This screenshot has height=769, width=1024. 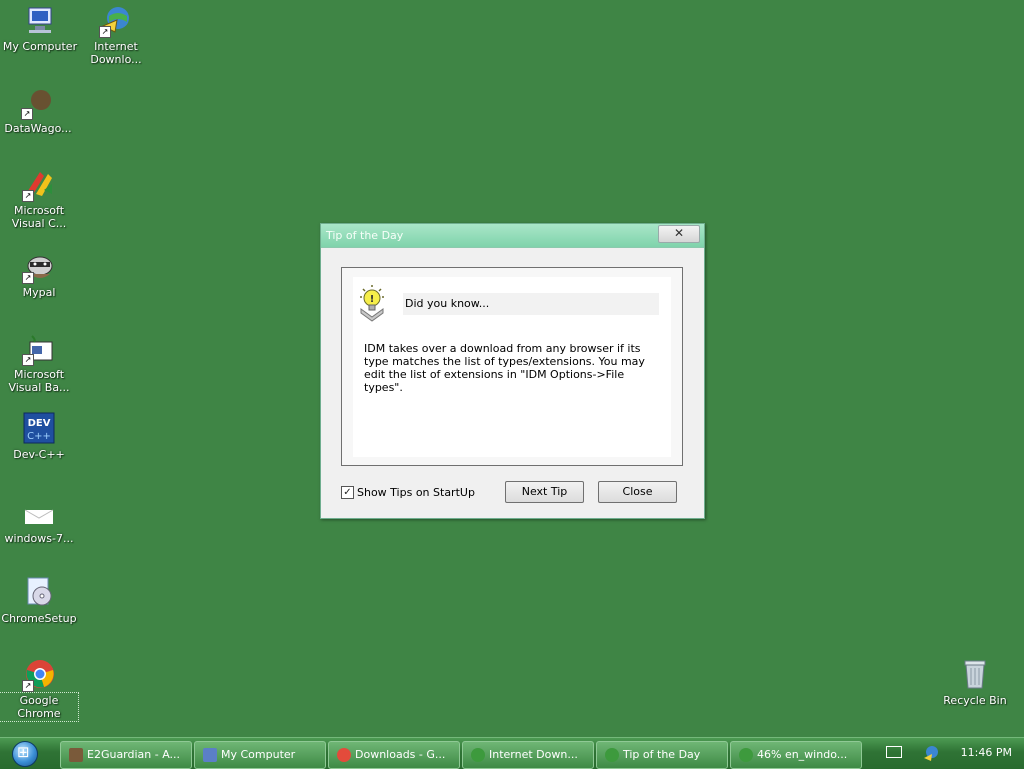 I want to click on windows-logo-icon, so click(x=25, y=754).